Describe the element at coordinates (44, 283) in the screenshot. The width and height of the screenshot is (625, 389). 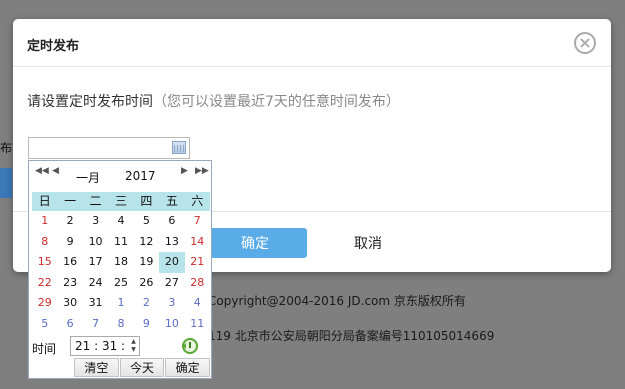
I see `calendar-day: 22` at that location.